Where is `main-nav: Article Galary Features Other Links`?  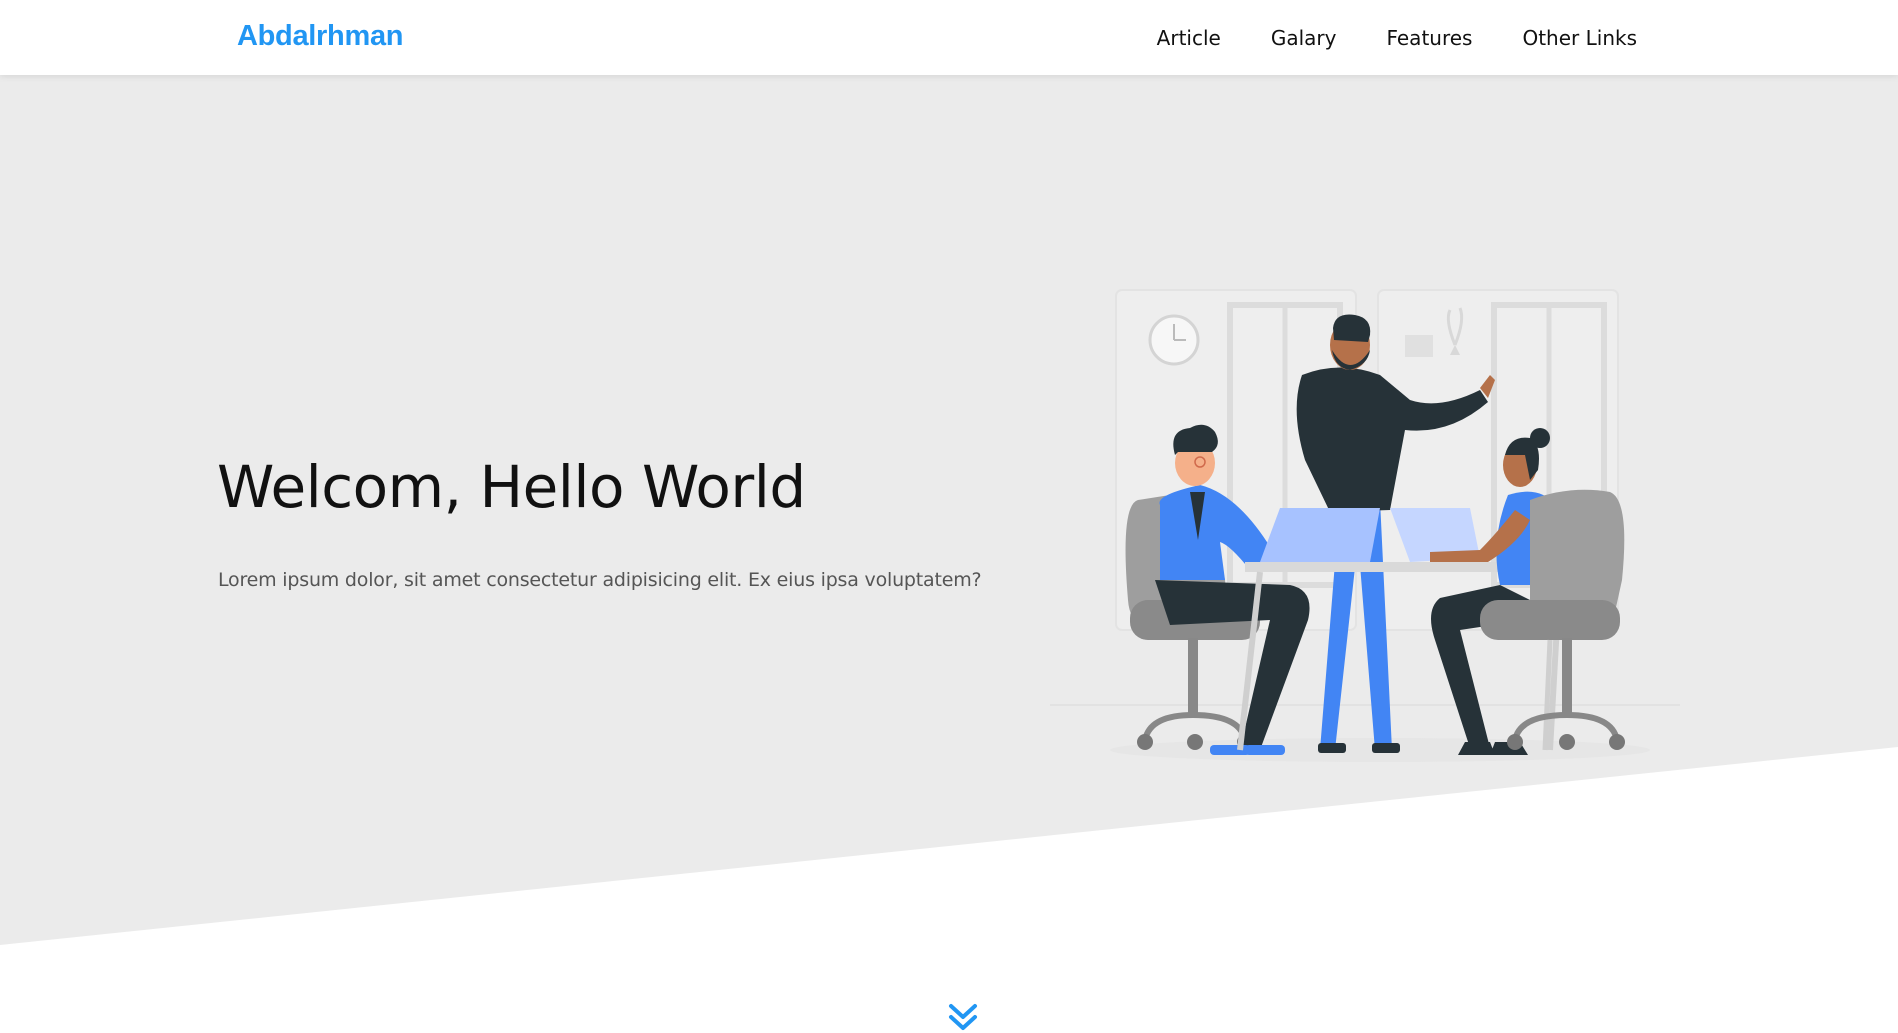 main-nav: Article Galary Features Other Links is located at coordinates (1372, 37).